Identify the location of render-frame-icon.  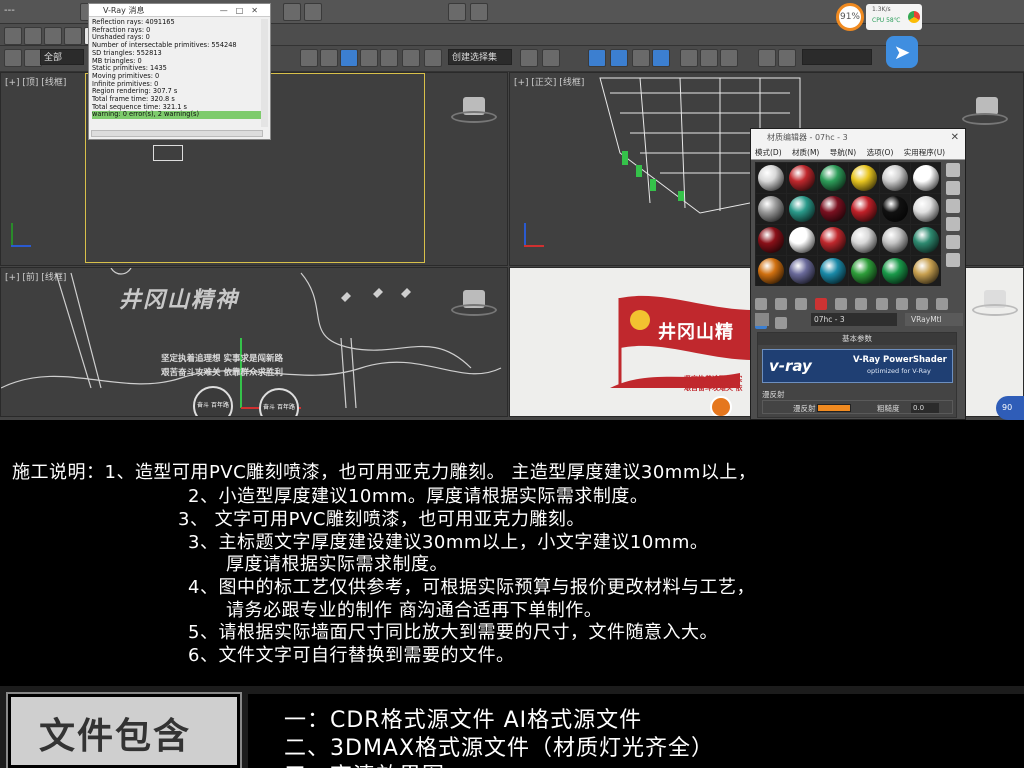
(479, 12).